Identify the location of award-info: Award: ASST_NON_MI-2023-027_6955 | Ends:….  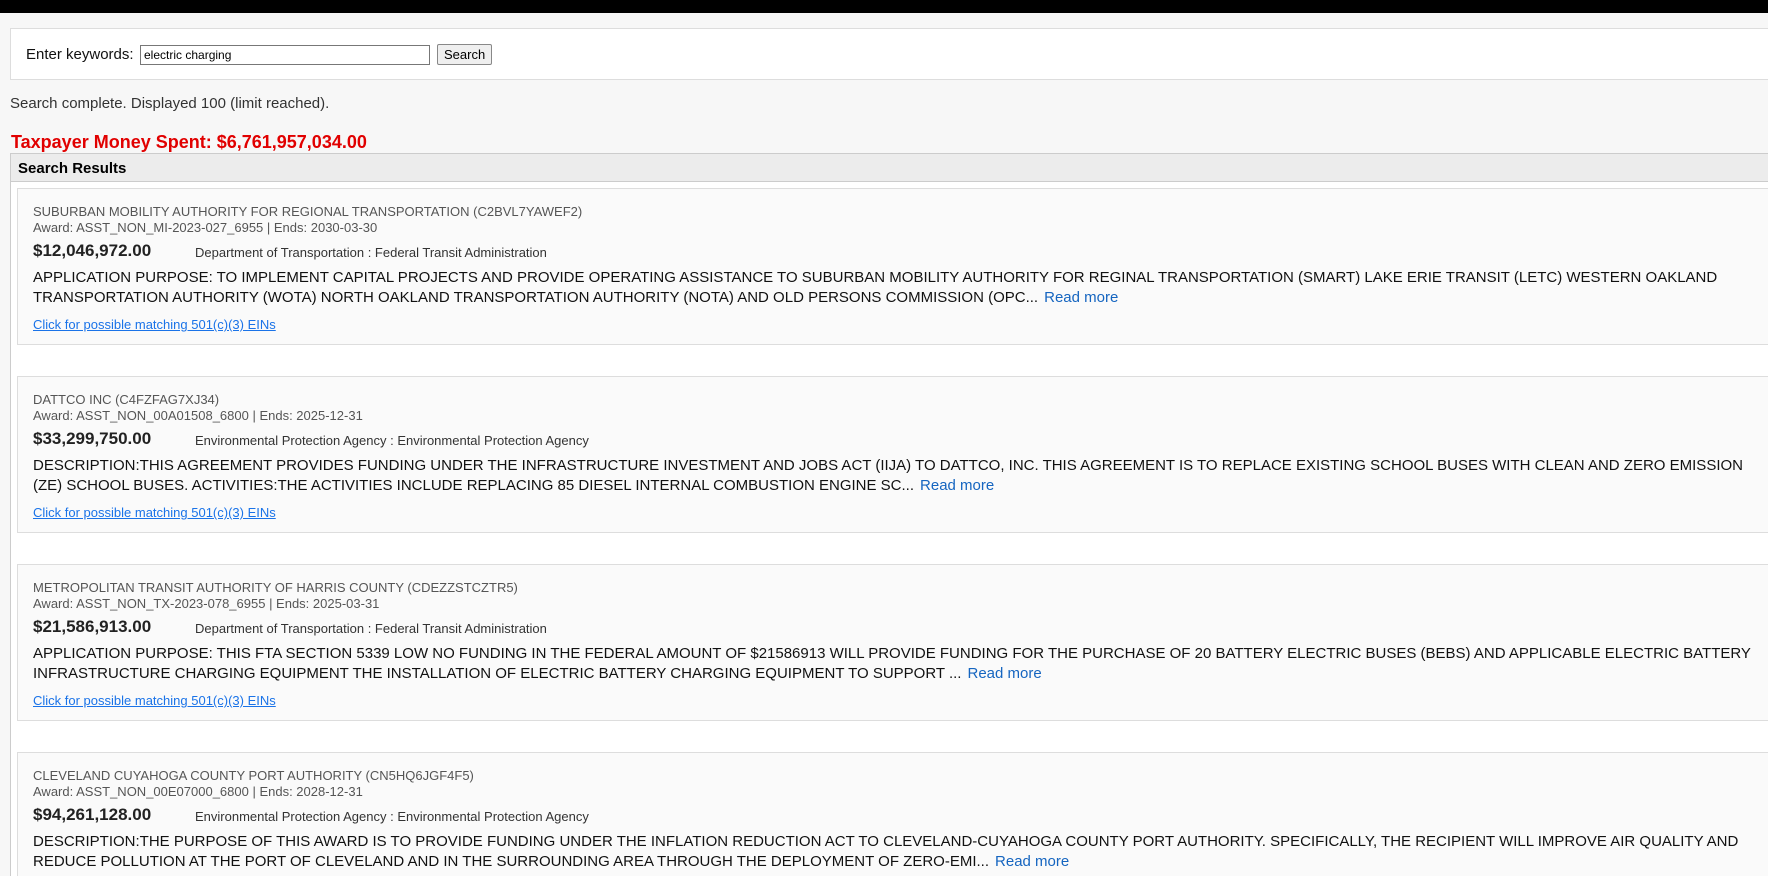
(205, 227).